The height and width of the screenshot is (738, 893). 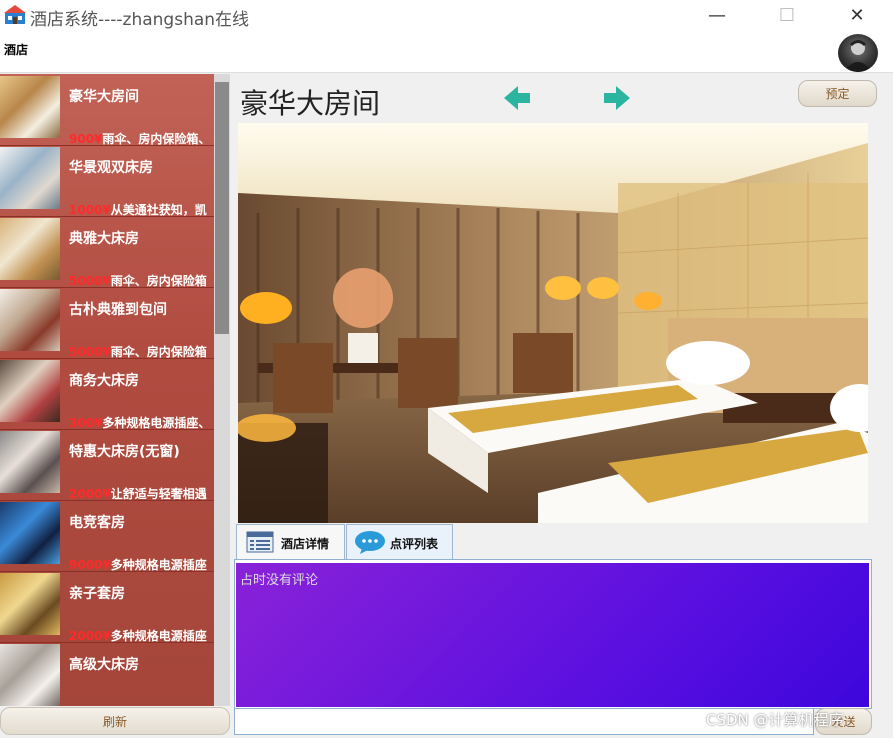 What do you see at coordinates (158, 494) in the screenshot?
I see `room-desc-text: 让舒适与轻奢相遇` at bounding box center [158, 494].